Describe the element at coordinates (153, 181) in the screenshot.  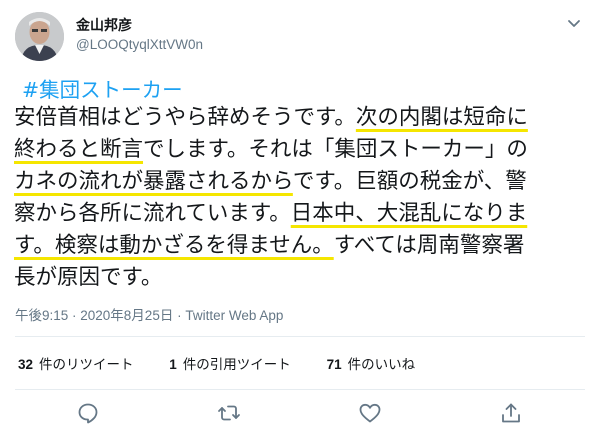
I see `highlighted-text: カネの流れが暴露されるから` at that location.